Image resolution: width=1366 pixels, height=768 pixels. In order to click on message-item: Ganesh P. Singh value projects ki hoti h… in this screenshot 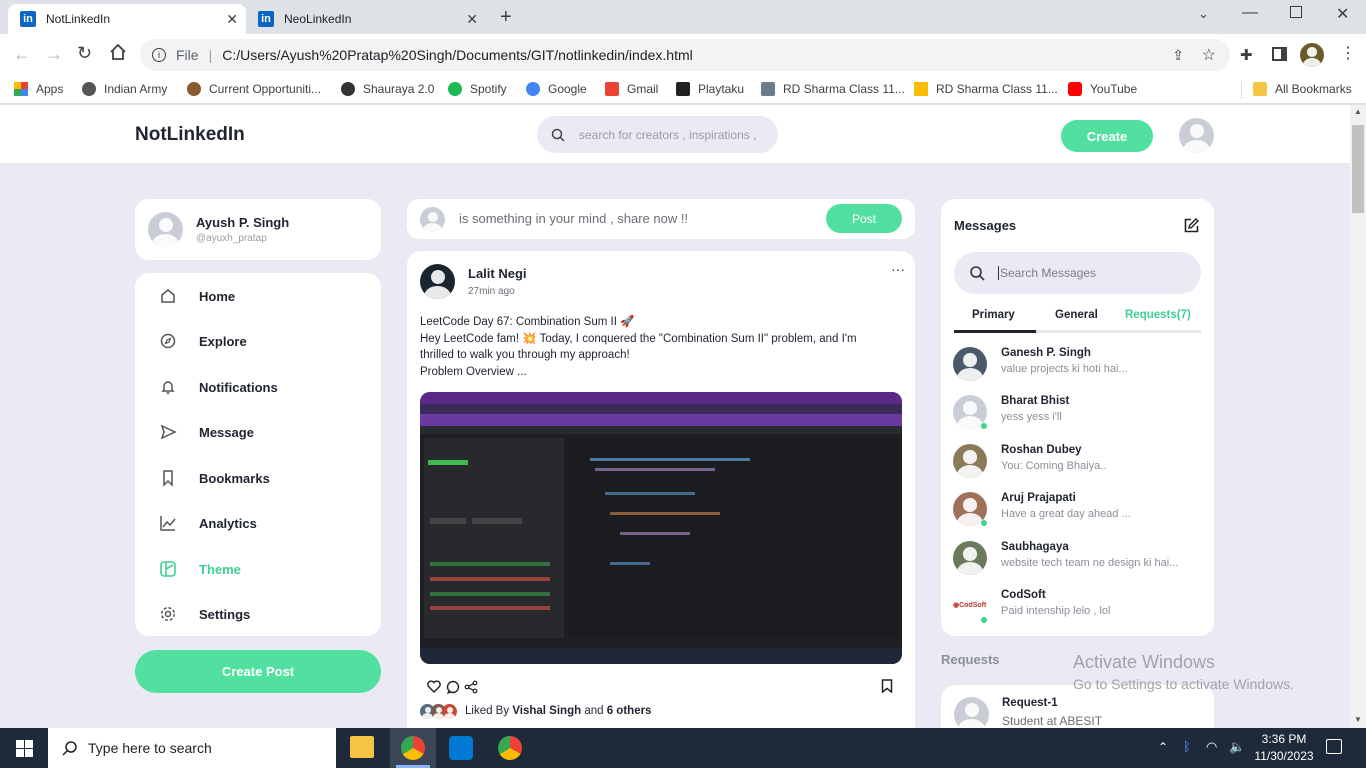, I will do `click(1078, 367)`.